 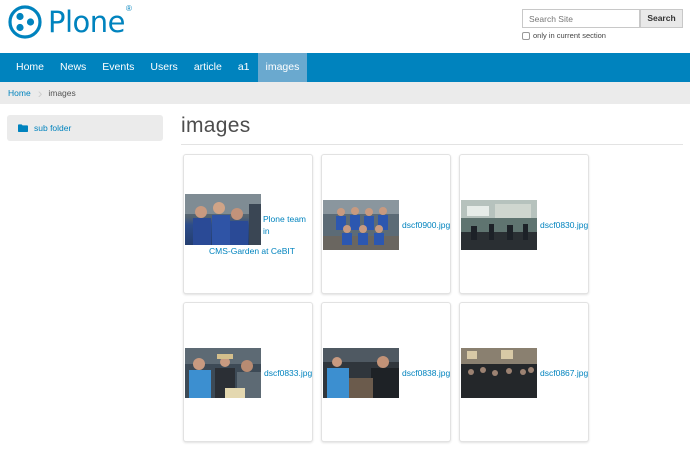 What do you see at coordinates (569, 35) in the screenshot?
I see `current-section-label: only in current section` at bounding box center [569, 35].